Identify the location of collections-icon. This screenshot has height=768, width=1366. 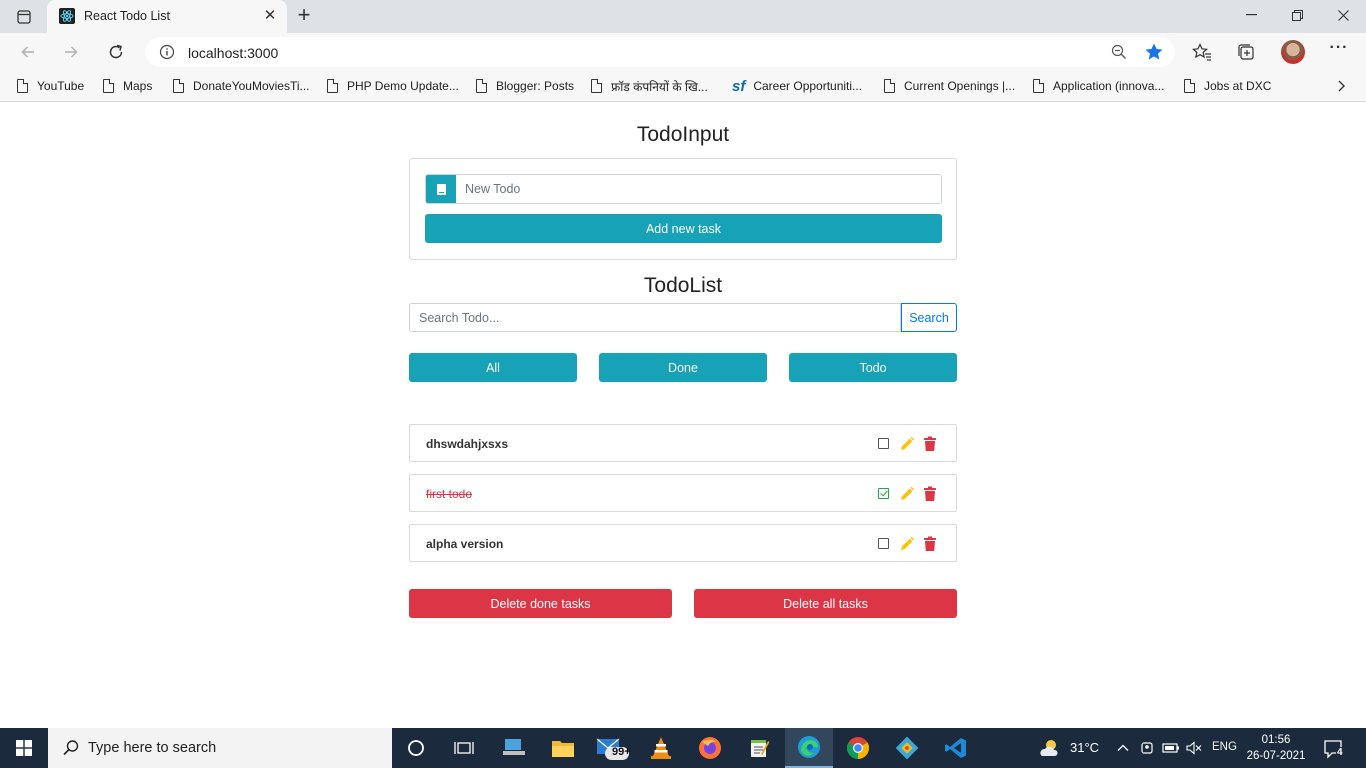
(1246, 52).